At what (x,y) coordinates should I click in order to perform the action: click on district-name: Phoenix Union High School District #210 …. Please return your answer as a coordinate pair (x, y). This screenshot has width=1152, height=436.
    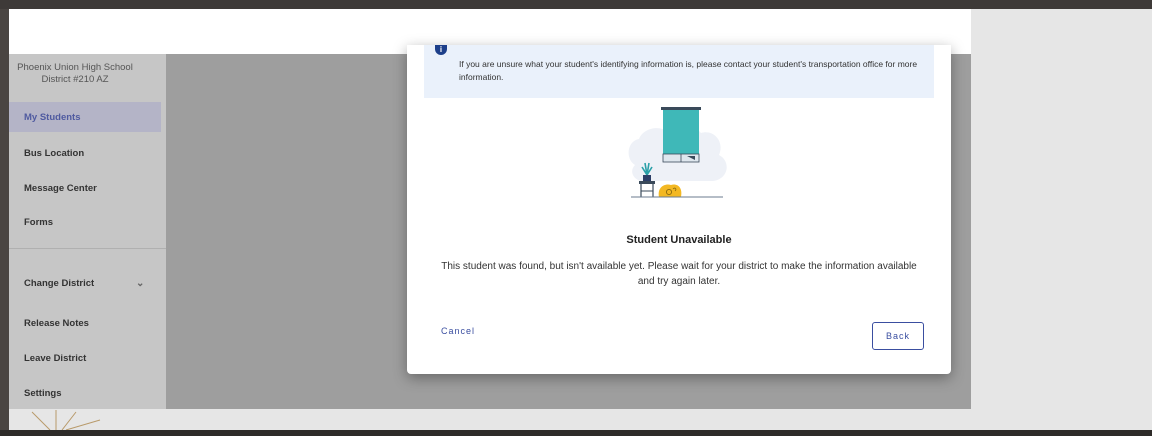
    Looking at the image, I should click on (75, 74).